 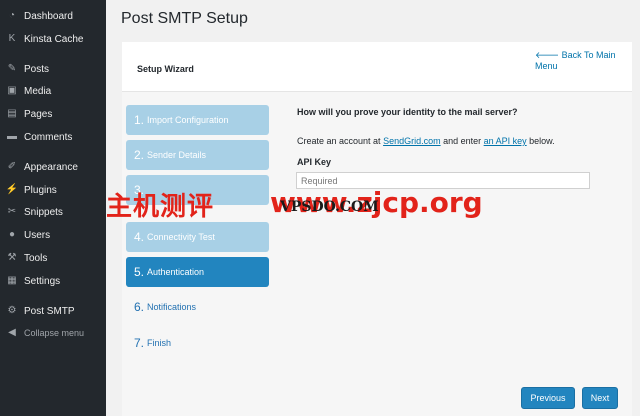 I want to click on instructions-text: below., so click(x=540, y=141).